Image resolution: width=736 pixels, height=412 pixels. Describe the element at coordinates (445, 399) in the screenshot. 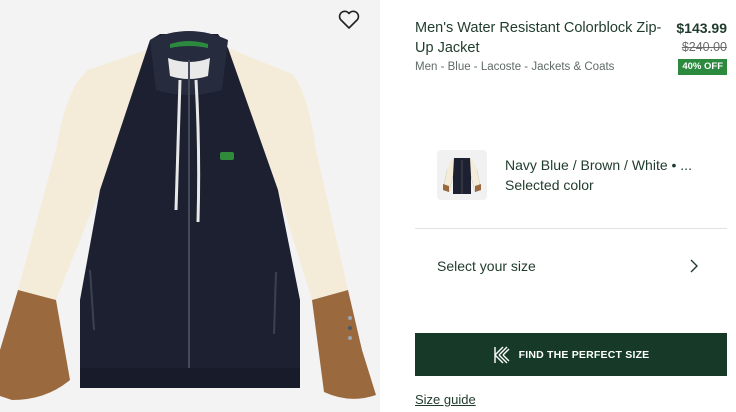

I see `size-guide-link: Size guide` at that location.